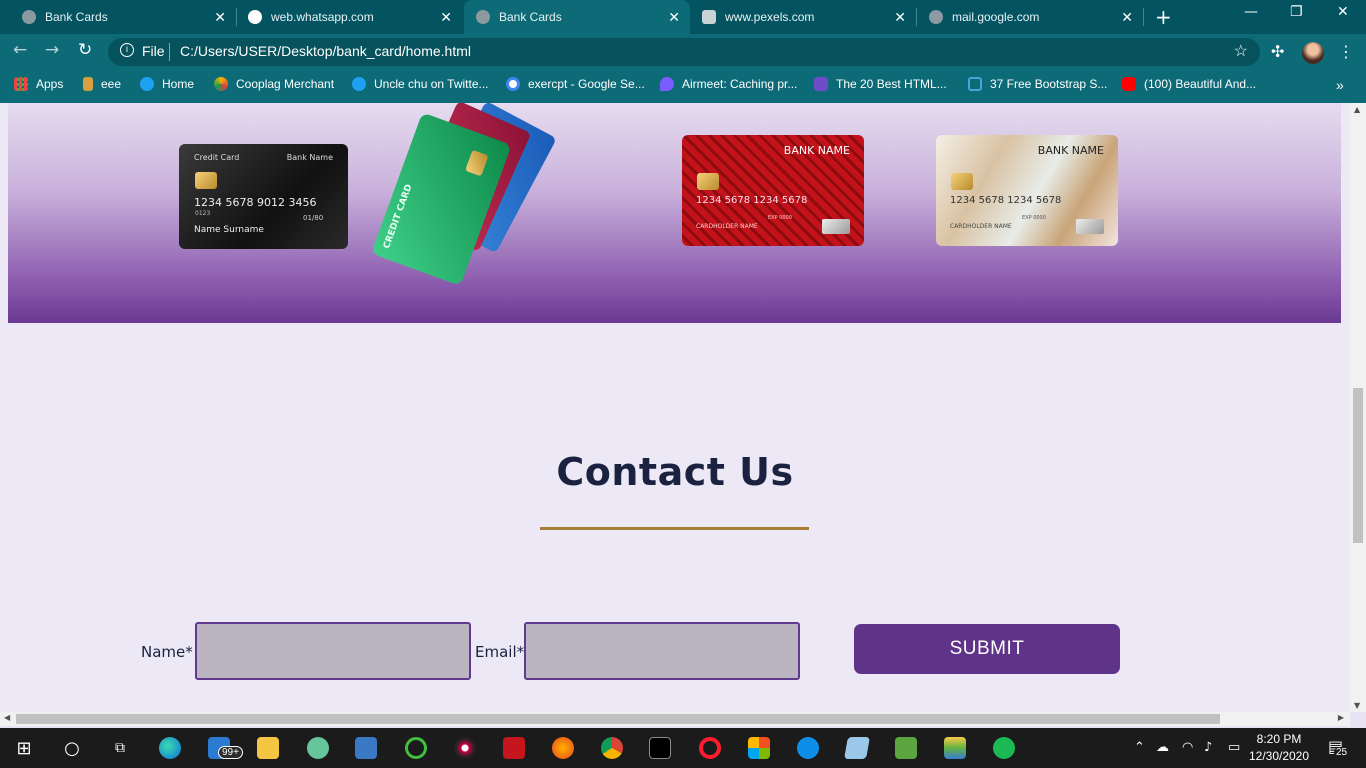 This screenshot has height=768, width=1366. What do you see at coordinates (513, 84) in the screenshot?
I see `google-icon` at bounding box center [513, 84].